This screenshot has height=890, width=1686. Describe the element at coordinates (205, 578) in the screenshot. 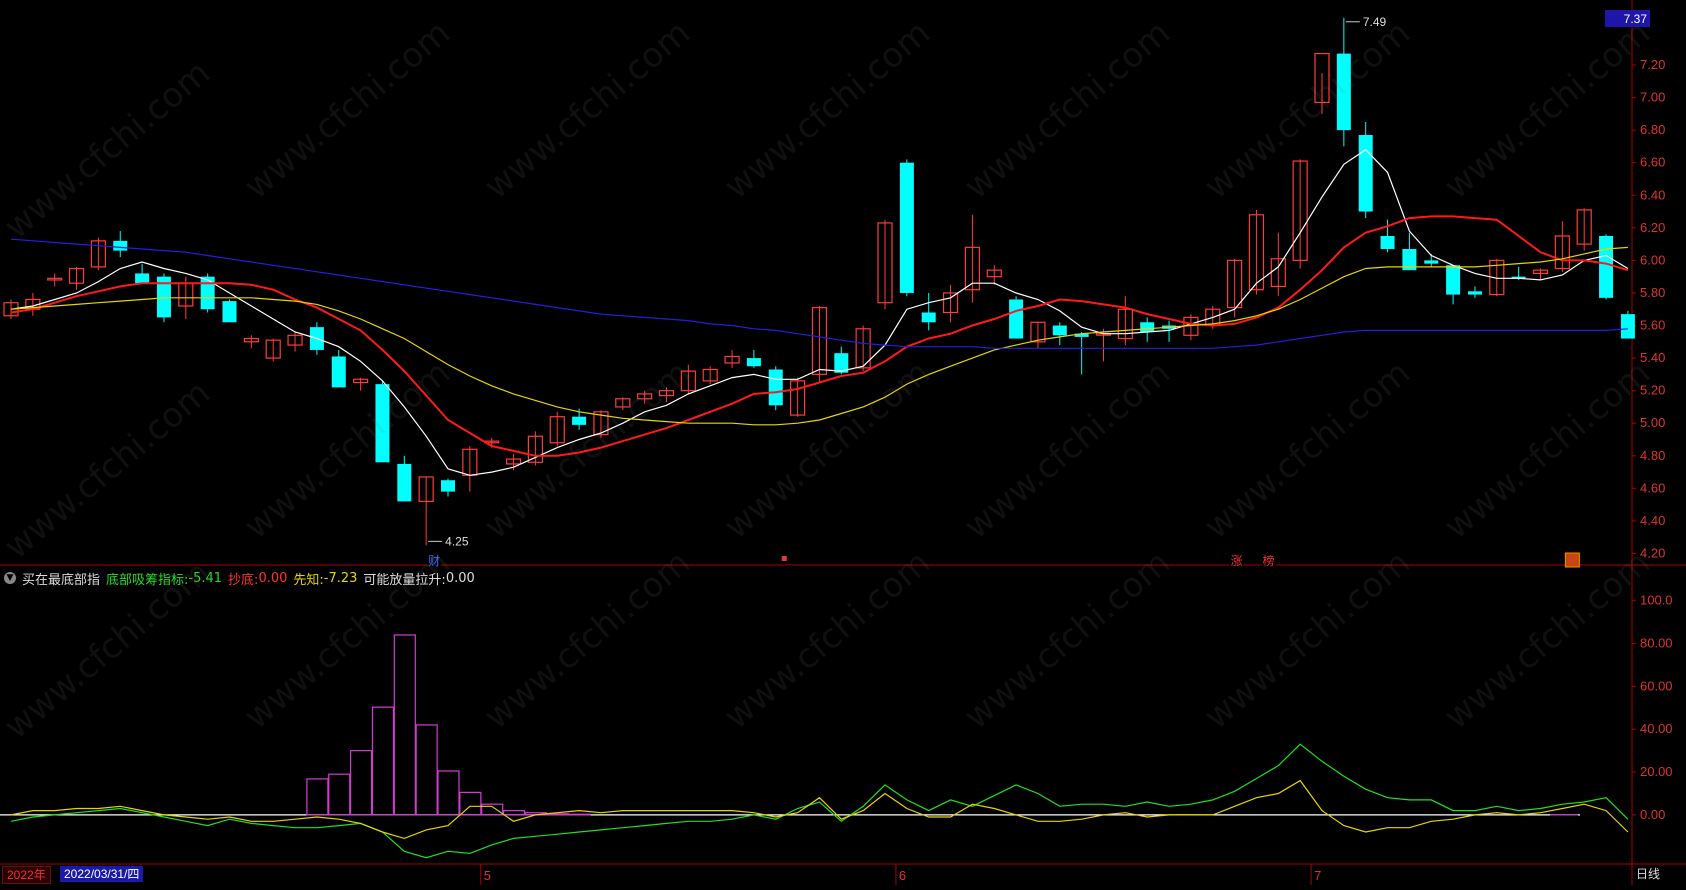

I see `legend-value-dibu: -5.41` at that location.